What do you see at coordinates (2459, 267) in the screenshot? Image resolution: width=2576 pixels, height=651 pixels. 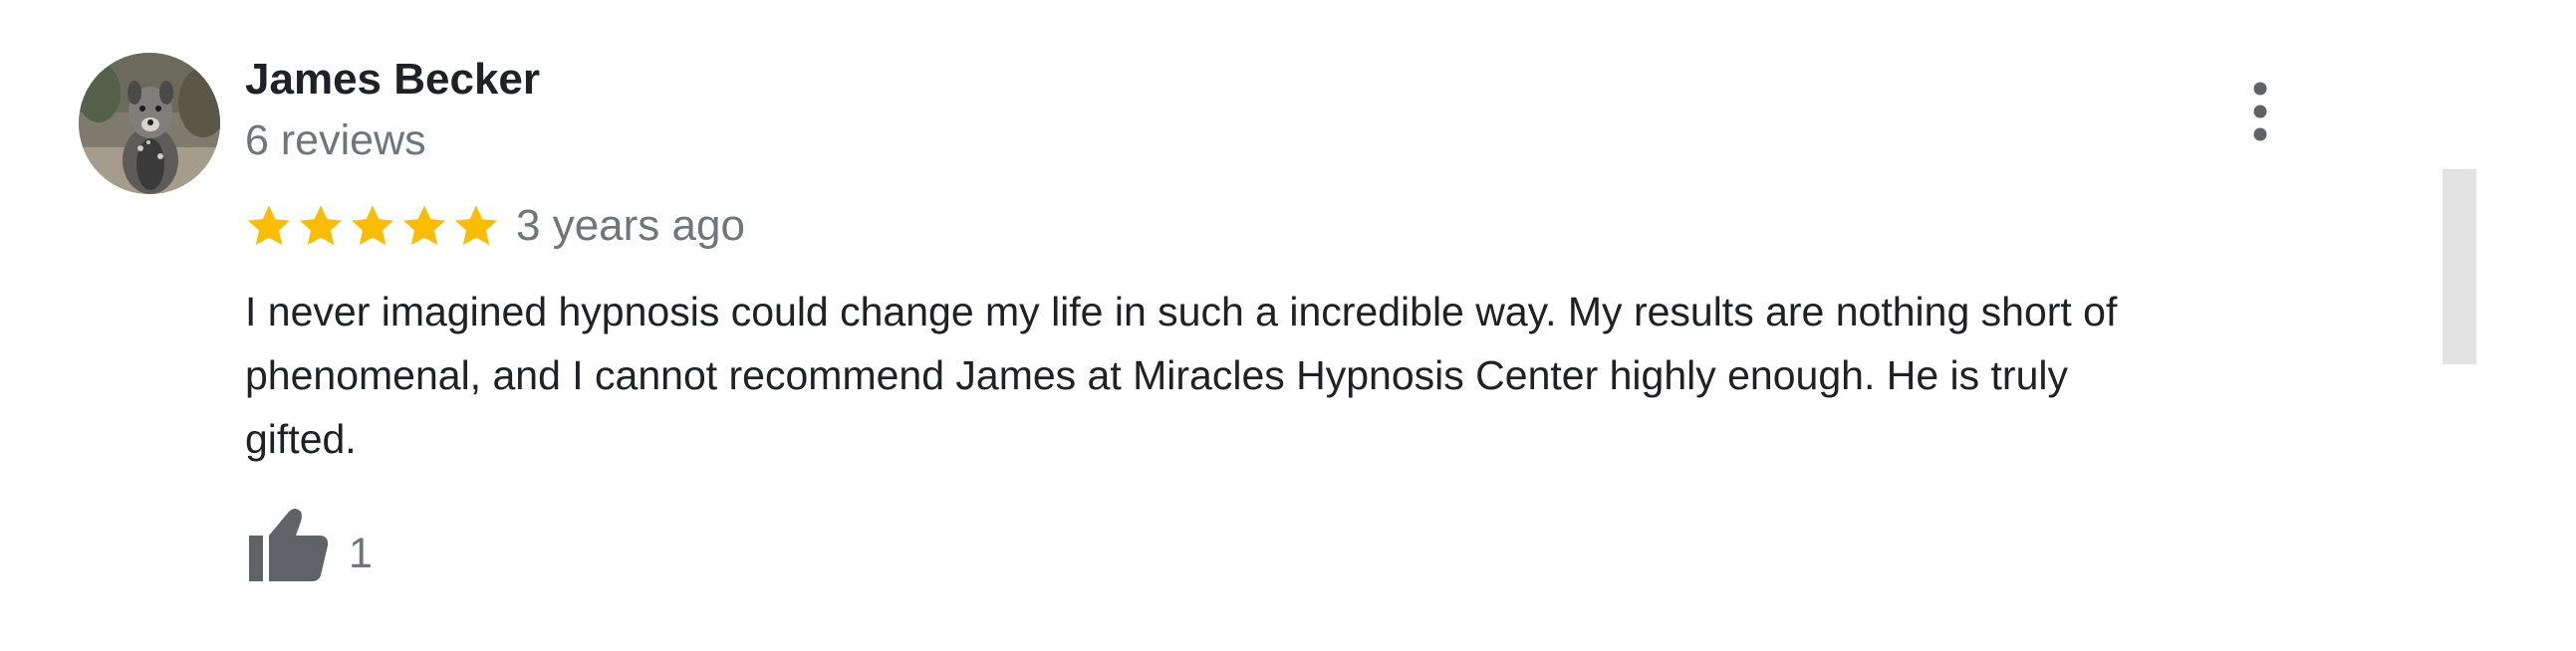 I see `scrollbar-thumb` at bounding box center [2459, 267].